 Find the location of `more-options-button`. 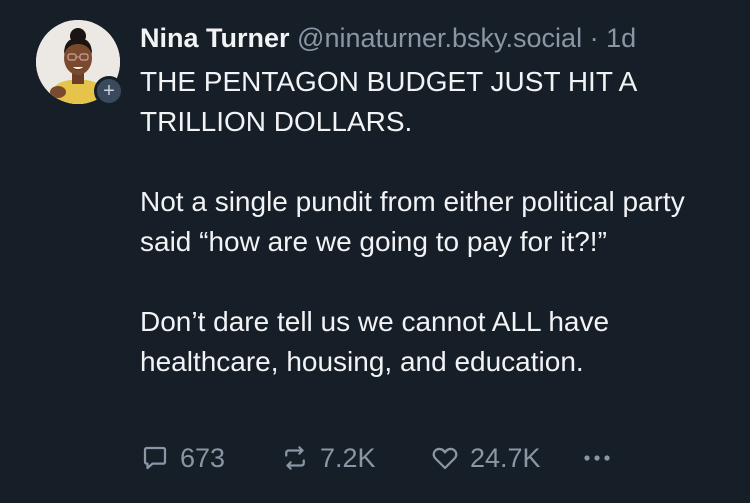

more-options-button is located at coordinates (600, 458).